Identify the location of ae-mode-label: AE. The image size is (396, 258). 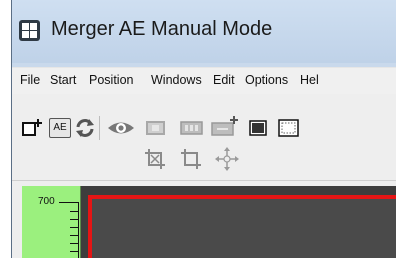
(60, 127).